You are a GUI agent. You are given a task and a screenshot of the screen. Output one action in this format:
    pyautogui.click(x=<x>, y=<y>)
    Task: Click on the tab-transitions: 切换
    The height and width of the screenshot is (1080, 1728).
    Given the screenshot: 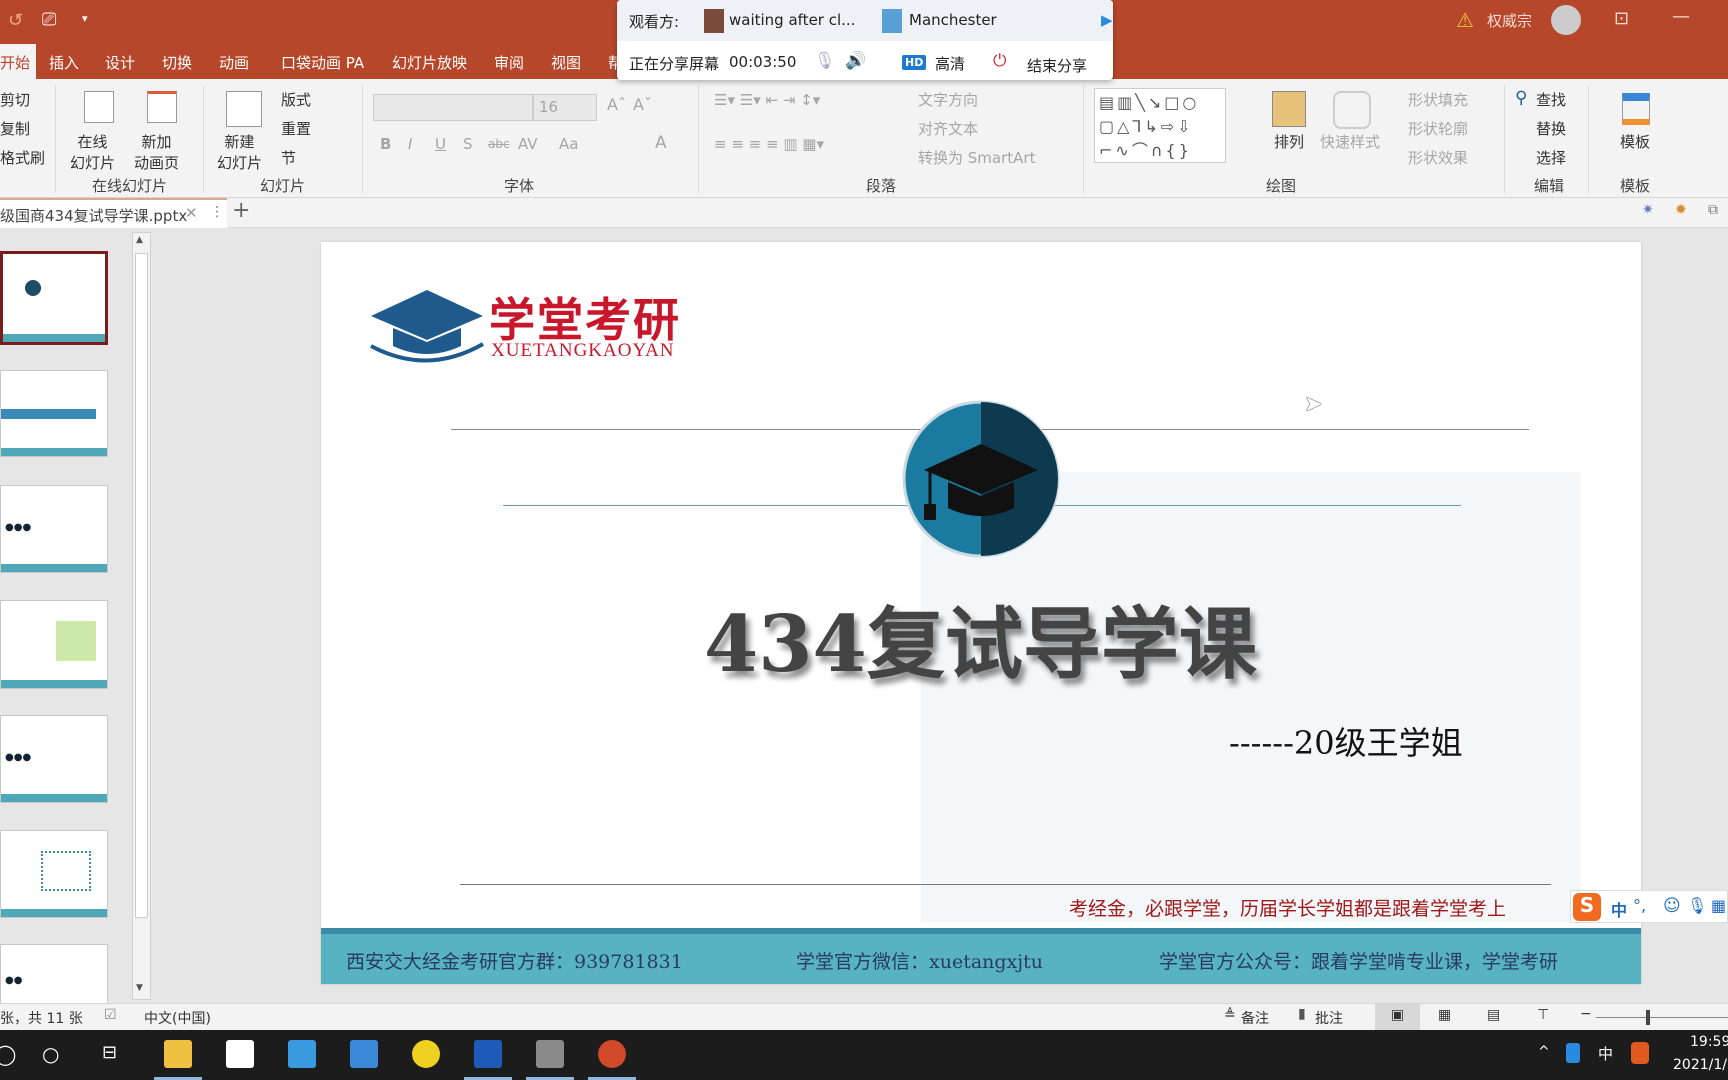 What is the action you would take?
    pyautogui.click(x=177, y=62)
    